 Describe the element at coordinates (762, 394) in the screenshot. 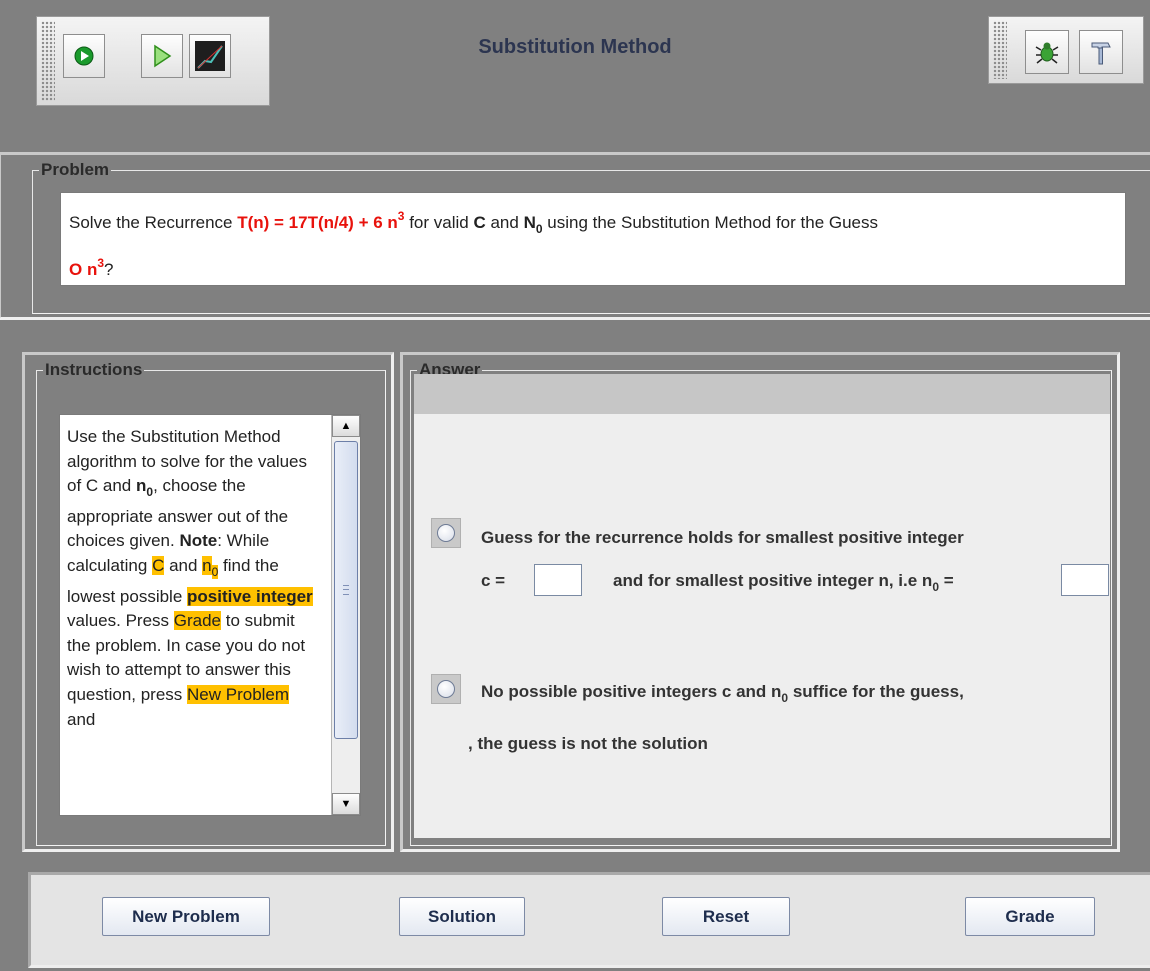

I see `answer-header-strip` at that location.